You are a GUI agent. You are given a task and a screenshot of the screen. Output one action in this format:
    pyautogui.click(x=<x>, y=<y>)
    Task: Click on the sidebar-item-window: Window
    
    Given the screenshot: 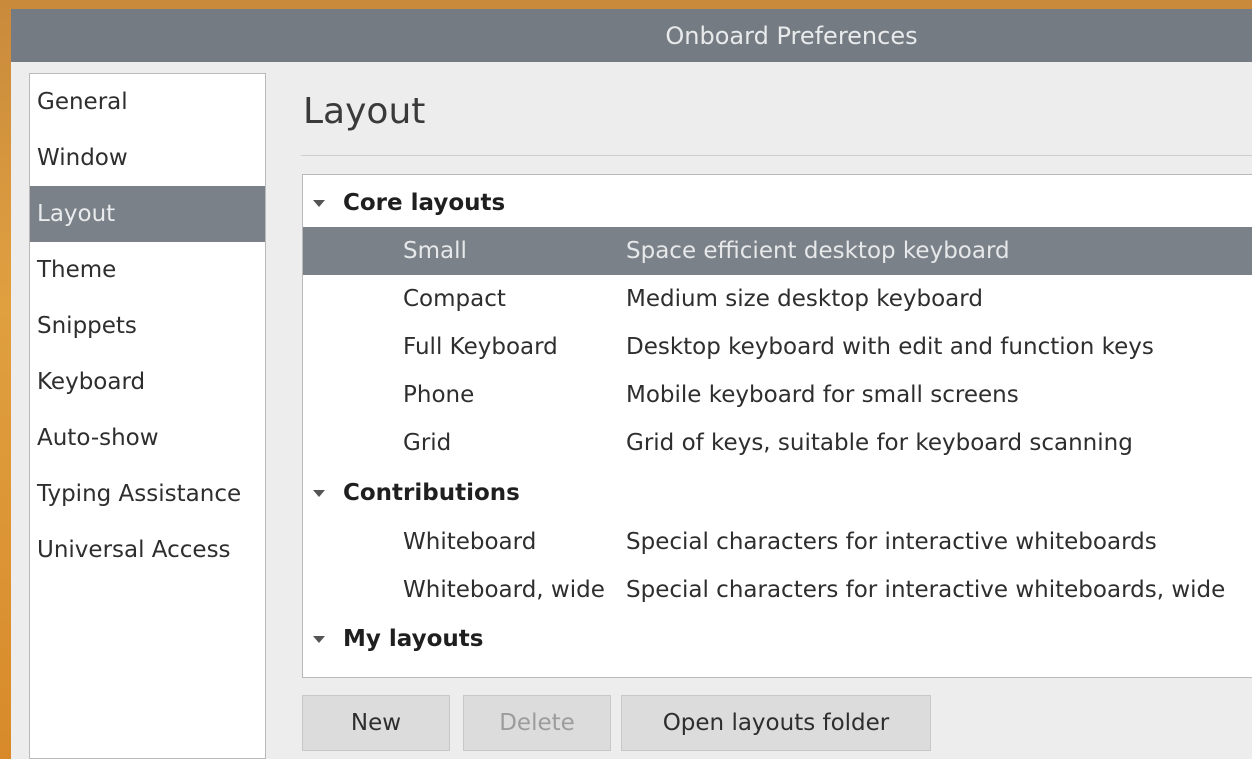 What is the action you would take?
    pyautogui.click(x=147, y=158)
    